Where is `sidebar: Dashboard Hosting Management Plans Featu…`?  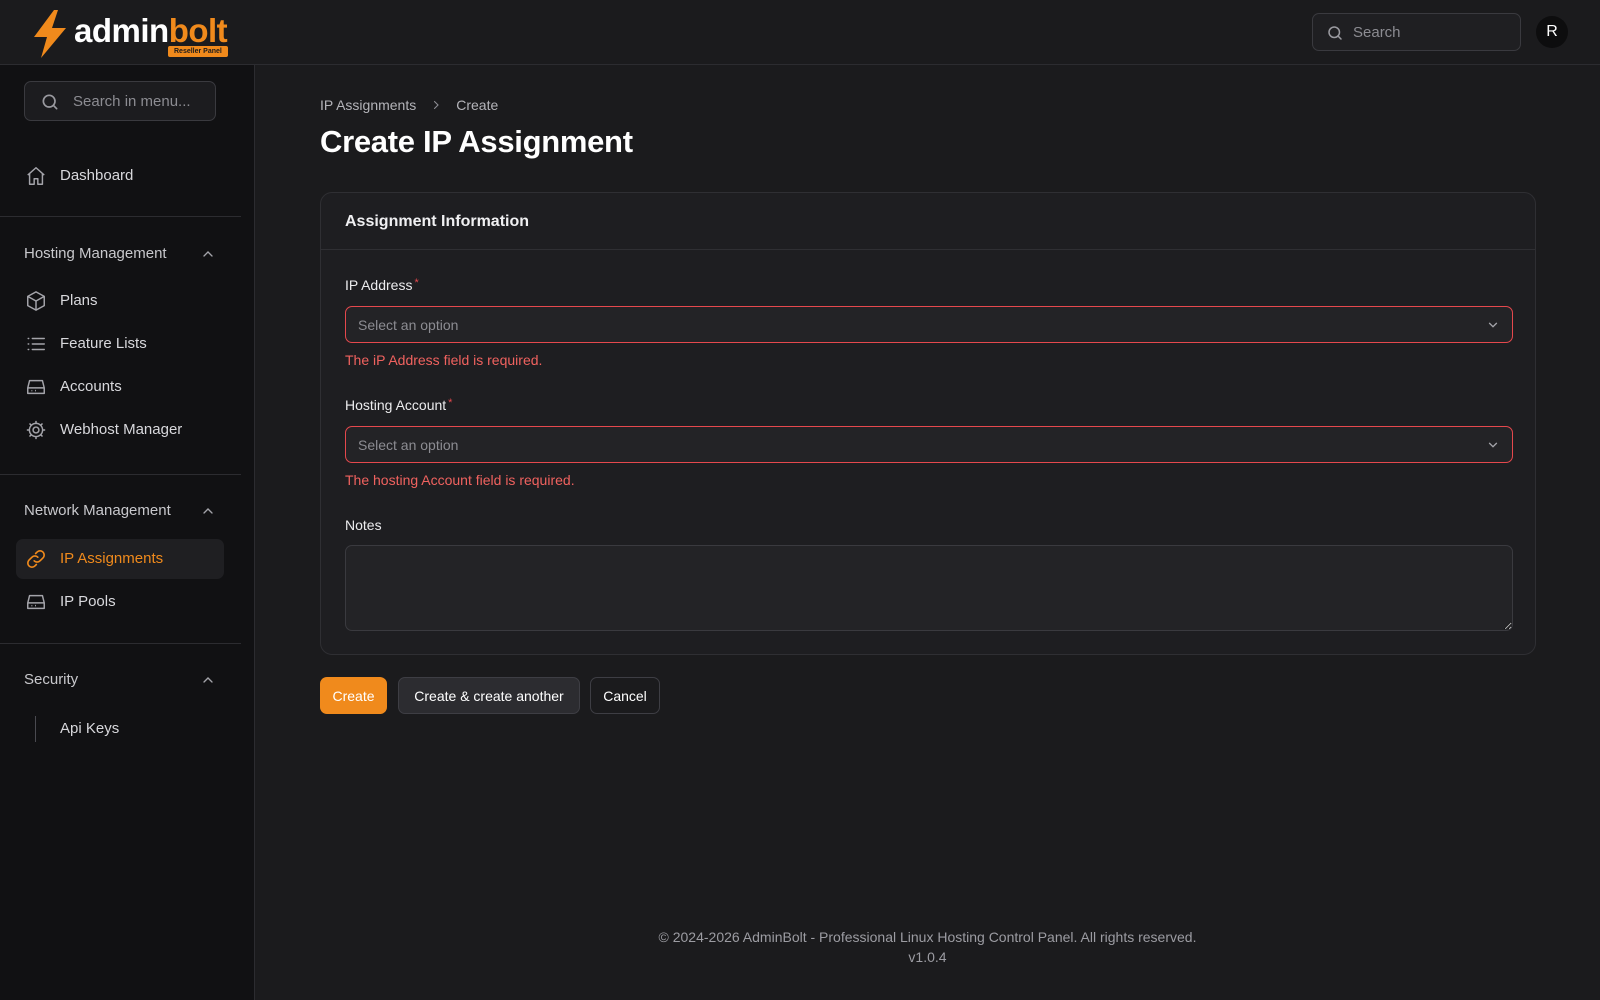
sidebar: Dashboard Hosting Management Plans Featu… is located at coordinates (127, 532).